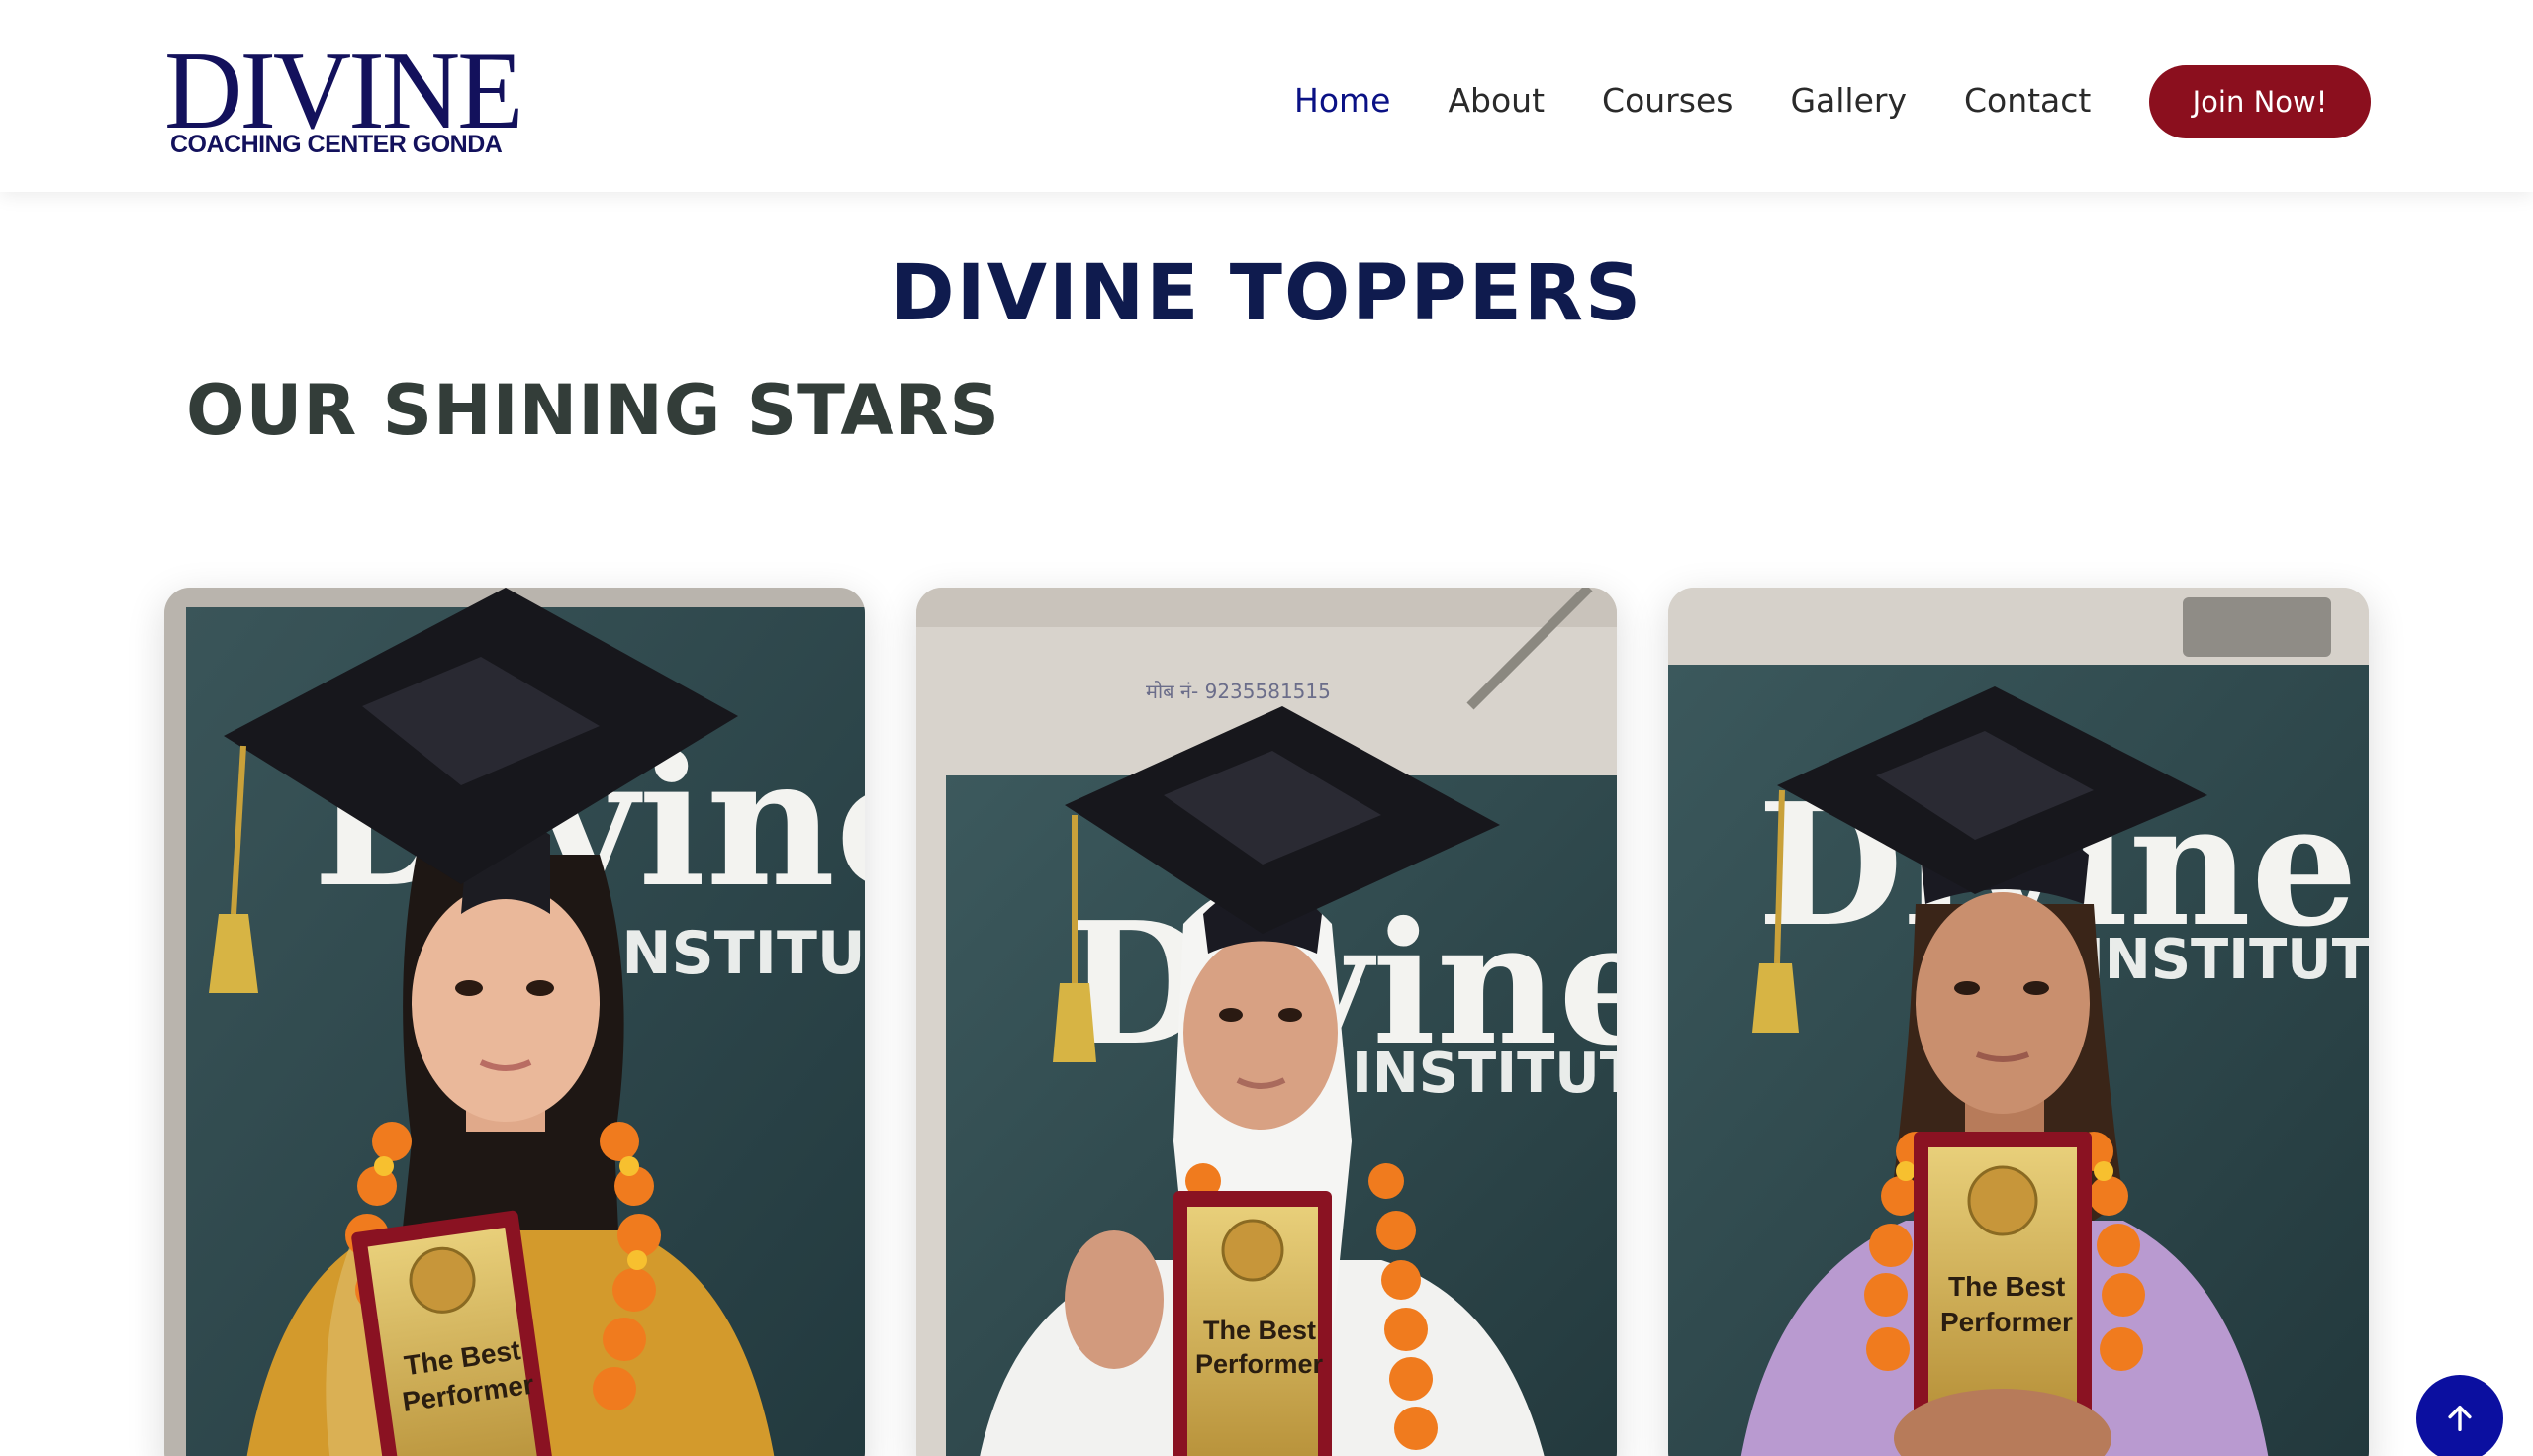  I want to click on arrow-up-icon, so click(2460, 1418).